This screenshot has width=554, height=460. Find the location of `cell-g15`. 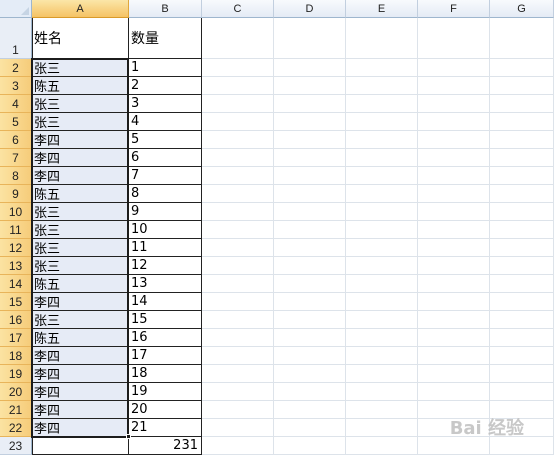

cell-g15 is located at coordinates (522, 302).